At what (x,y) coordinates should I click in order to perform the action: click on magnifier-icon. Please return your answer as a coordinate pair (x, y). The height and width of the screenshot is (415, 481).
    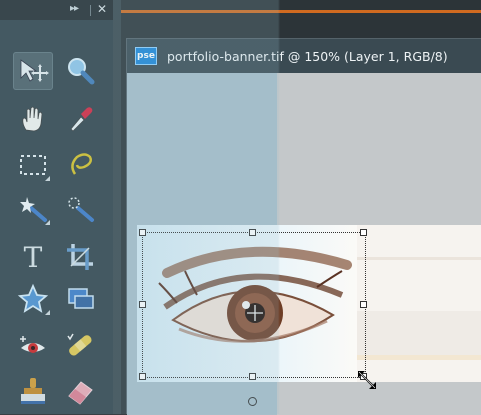
    Looking at the image, I should click on (81, 71).